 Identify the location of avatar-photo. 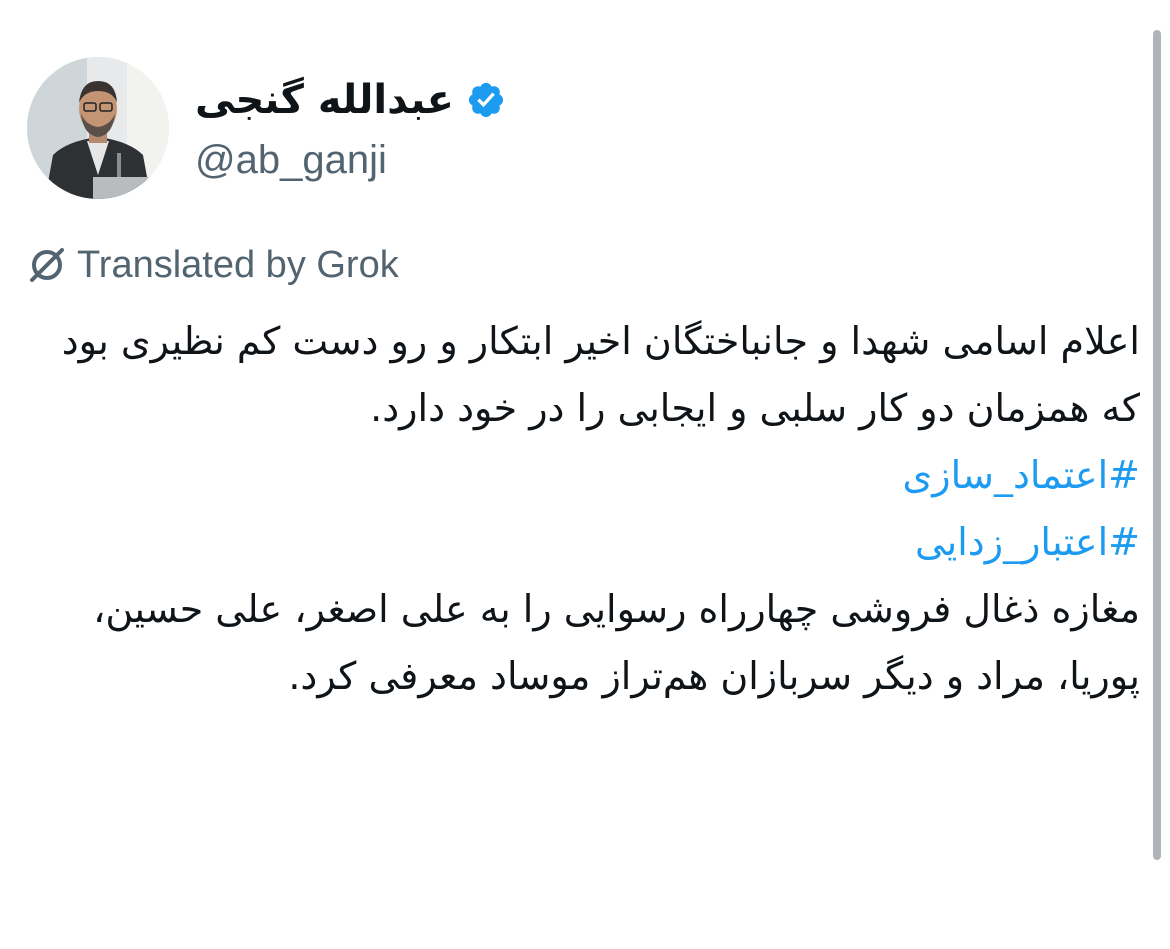
(98, 128).